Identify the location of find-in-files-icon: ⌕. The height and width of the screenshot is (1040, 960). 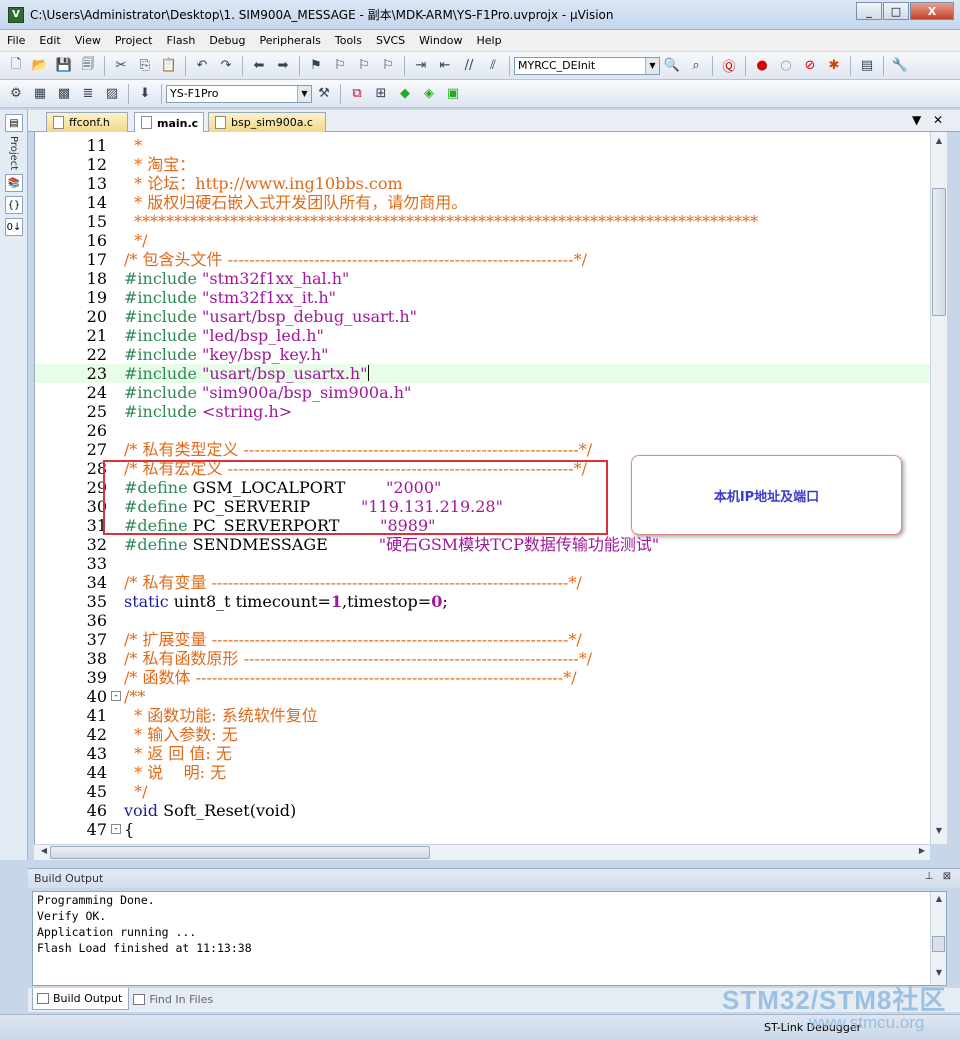
(696, 66).